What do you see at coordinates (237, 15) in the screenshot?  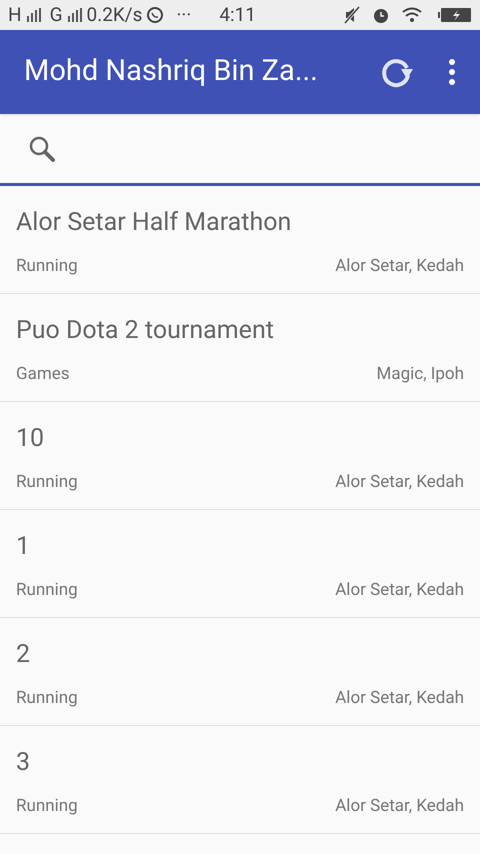 I see `clock: 4:11` at bounding box center [237, 15].